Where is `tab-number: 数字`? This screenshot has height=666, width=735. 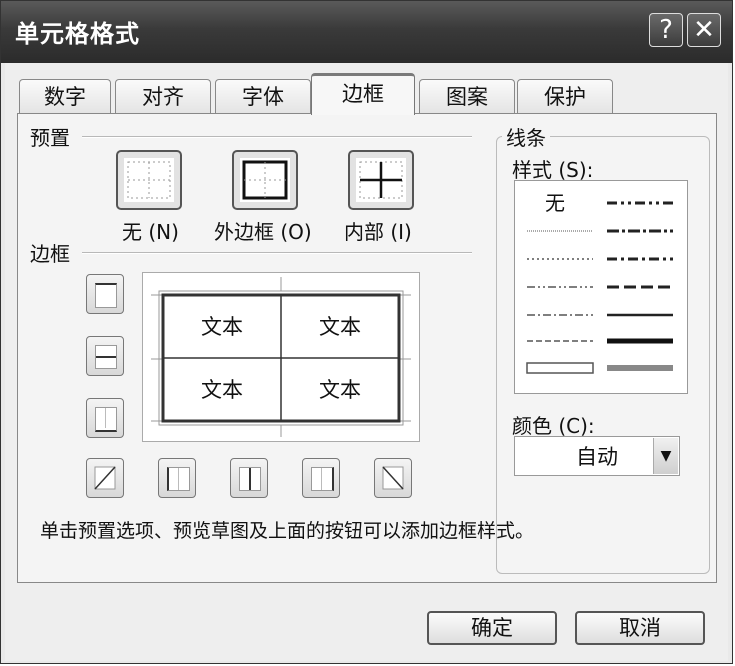
tab-number: 数字 is located at coordinates (65, 96).